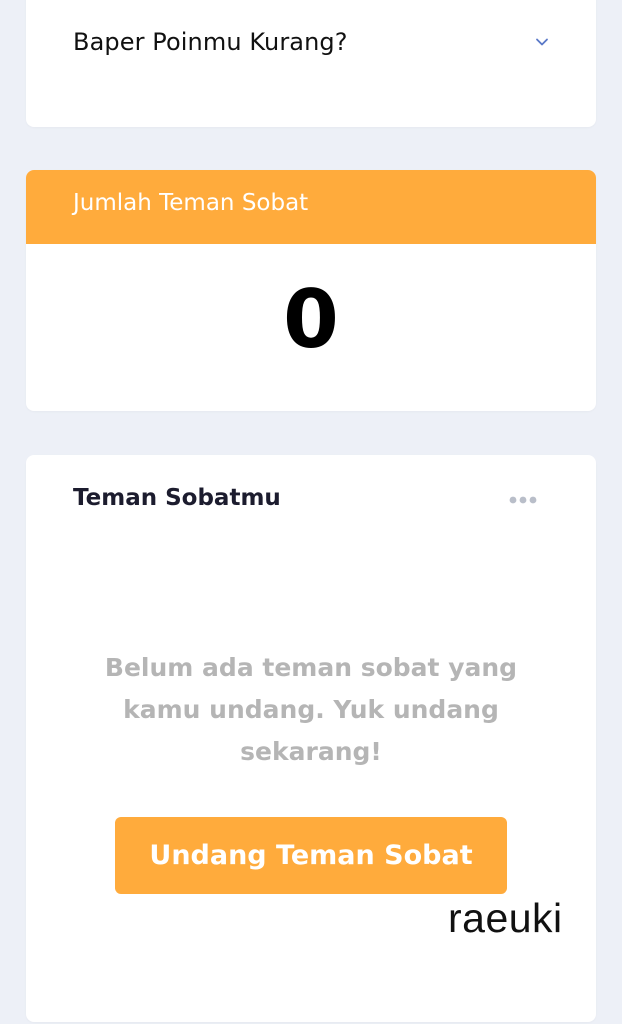 This screenshot has height=1024, width=622. Describe the element at coordinates (542, 42) in the screenshot. I see `chevron-down-icon` at that location.